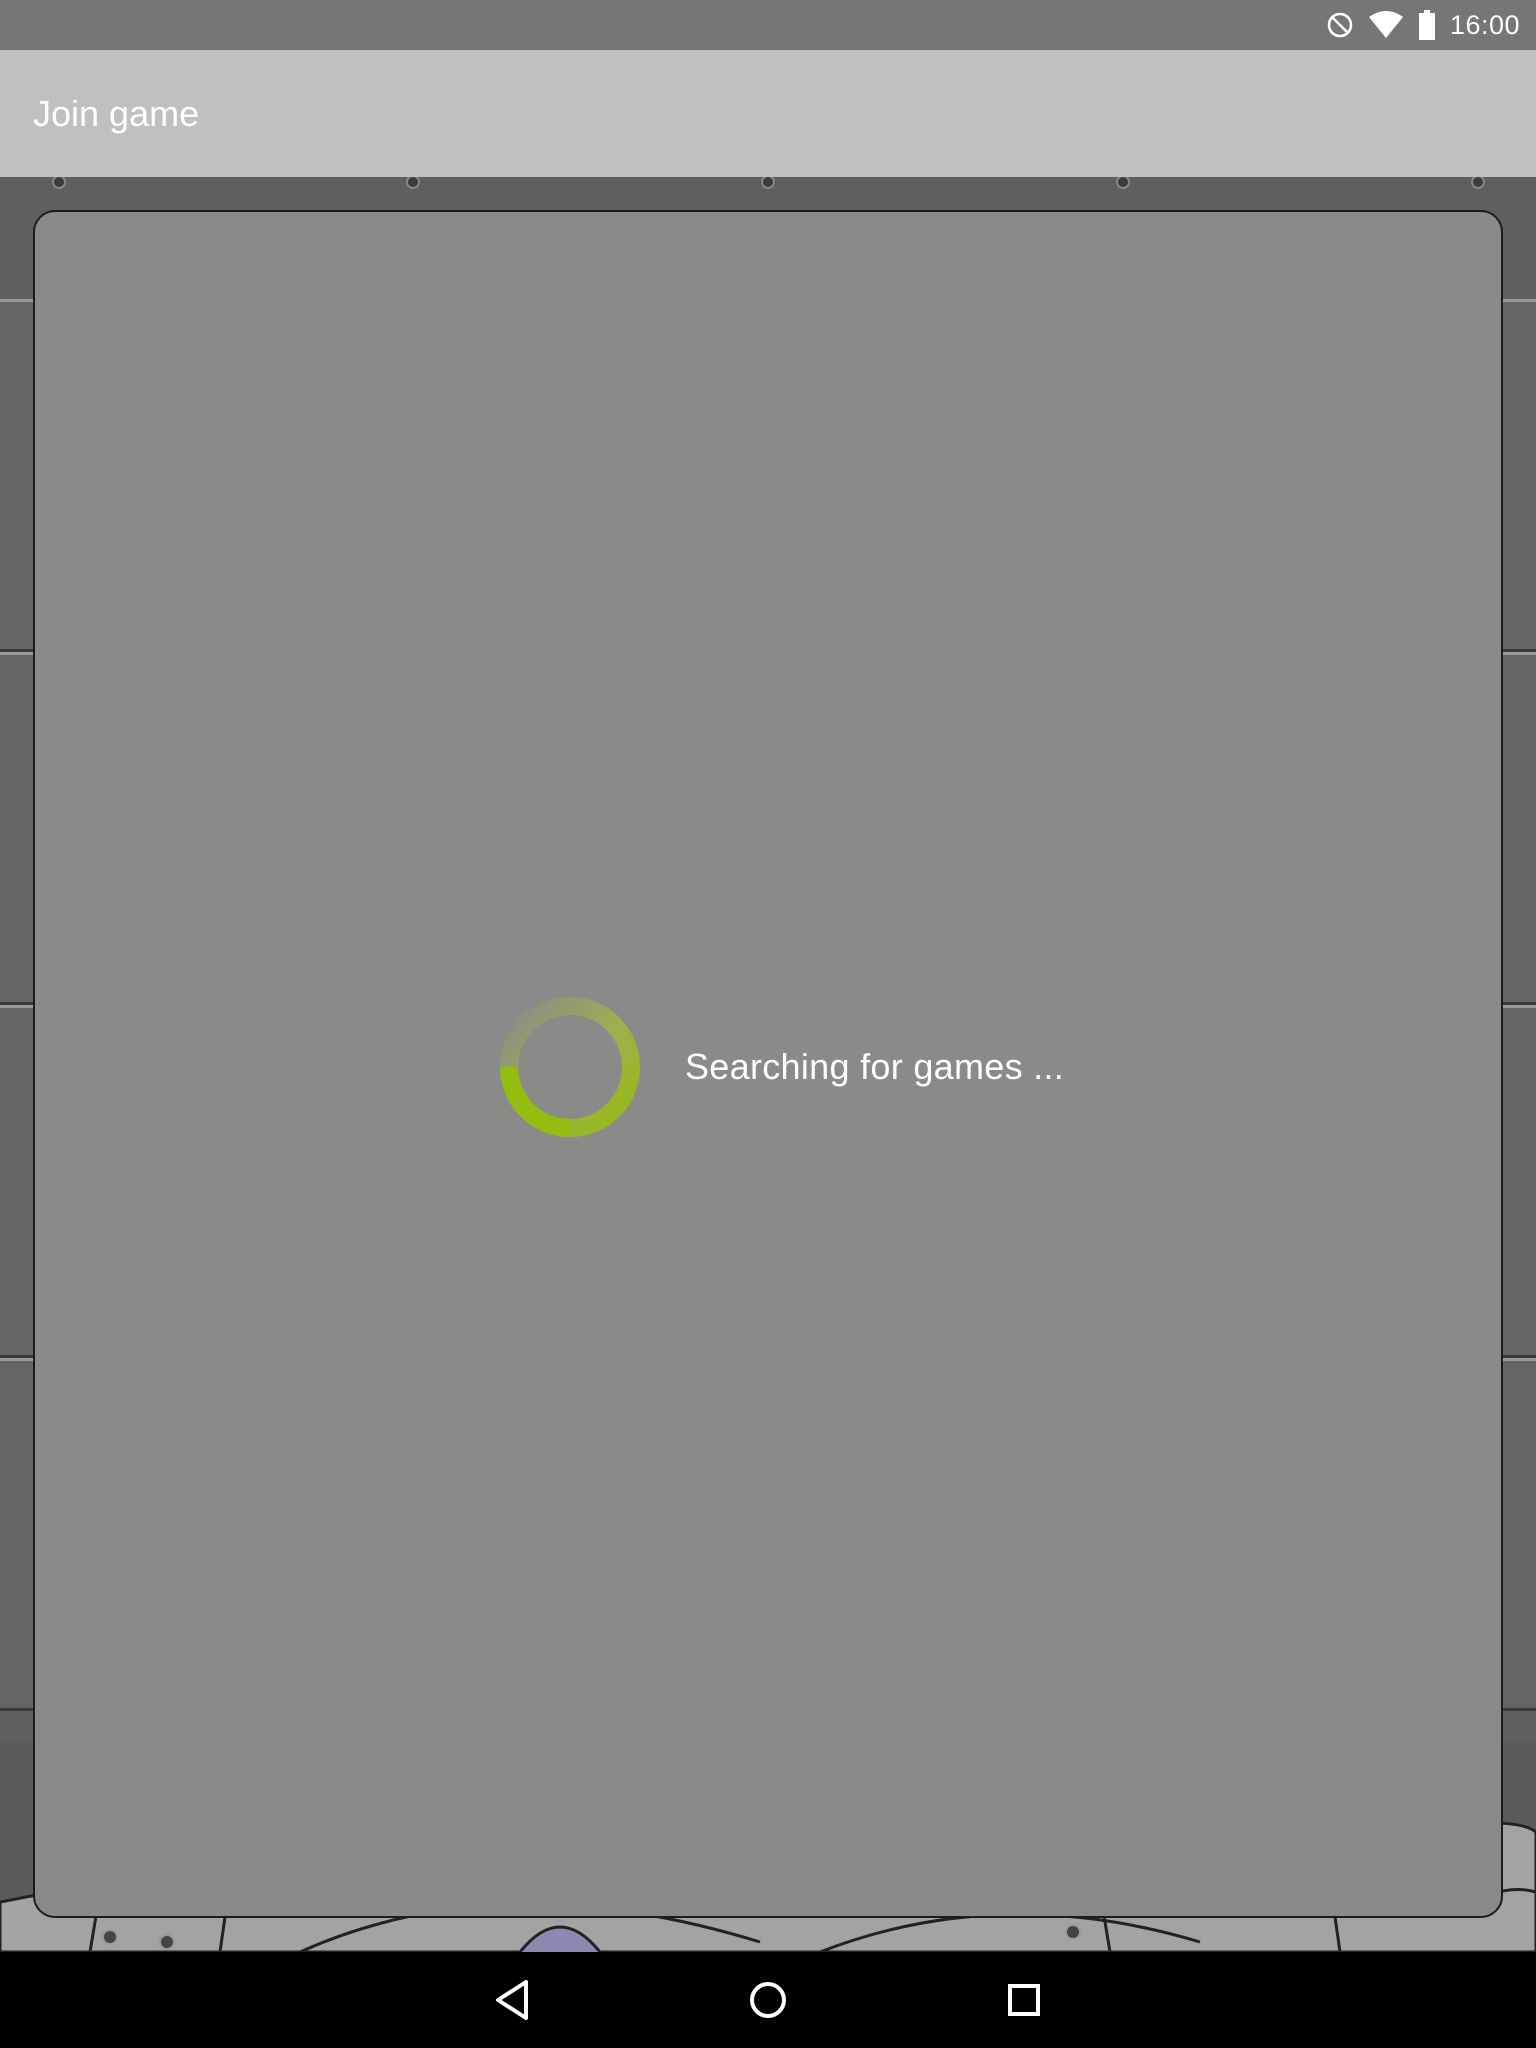  I want to click on do-not-disturb-icon, so click(1340, 25).